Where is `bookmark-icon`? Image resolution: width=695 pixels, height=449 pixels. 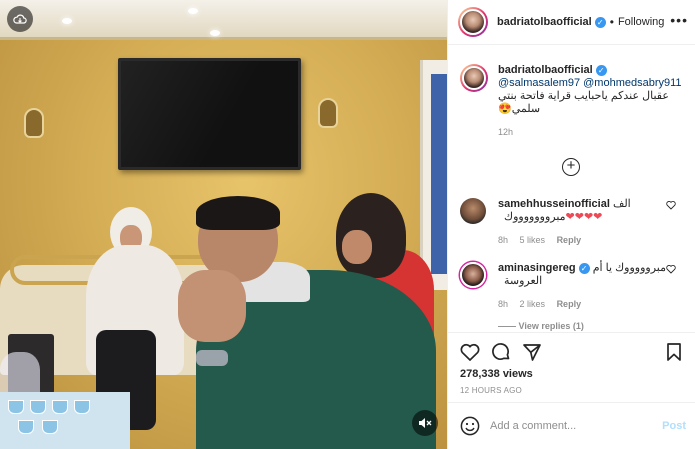
bookmark-icon is located at coordinates (674, 352).